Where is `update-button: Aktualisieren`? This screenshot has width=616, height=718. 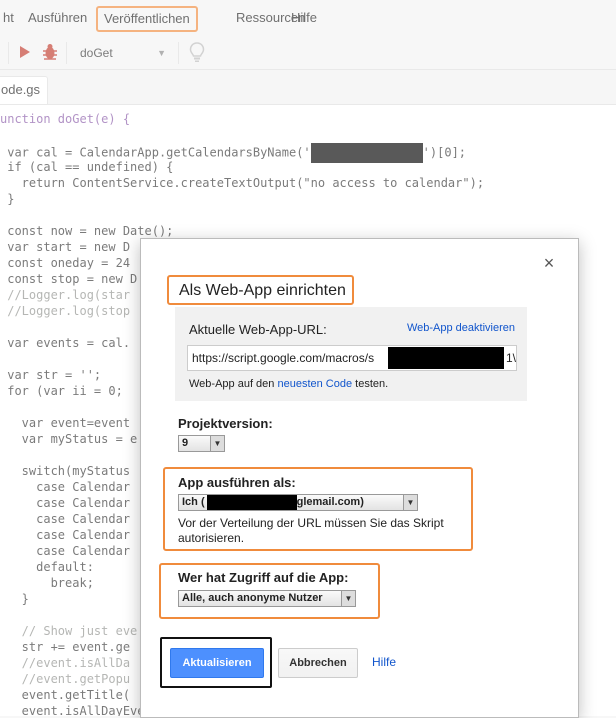
update-button: Aktualisieren is located at coordinates (217, 663).